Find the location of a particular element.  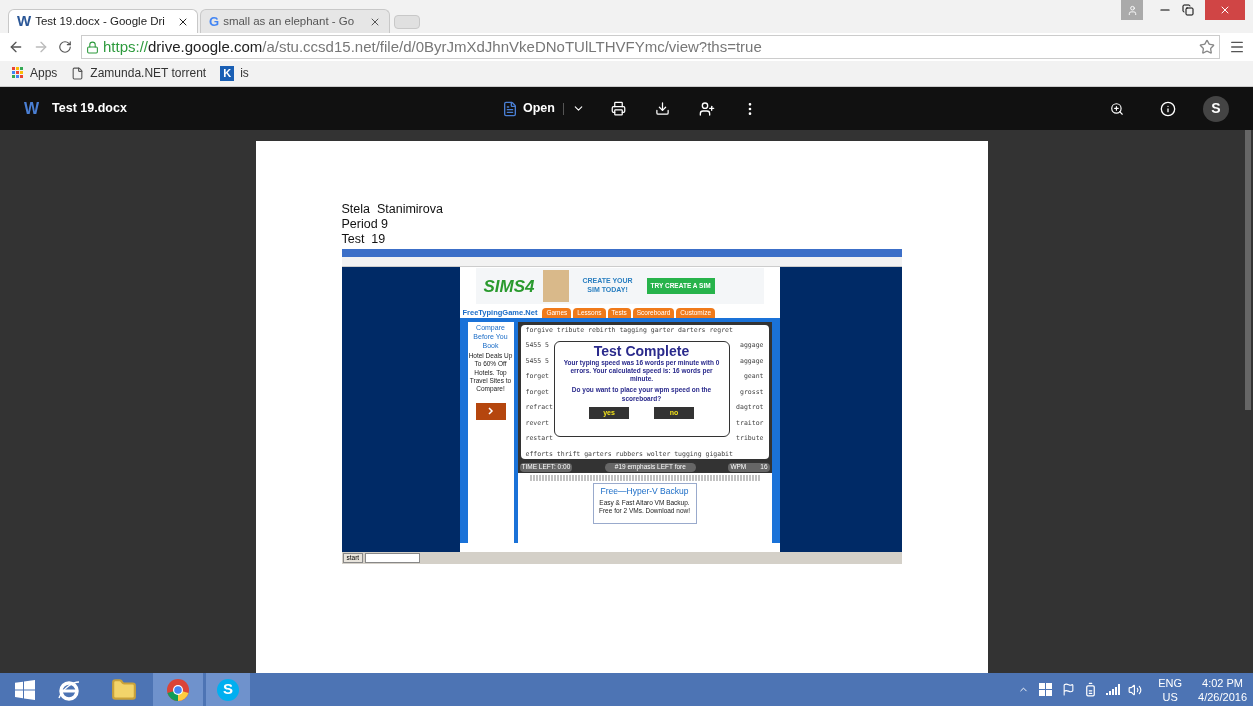

volume-icon is located at coordinates (1135, 689).